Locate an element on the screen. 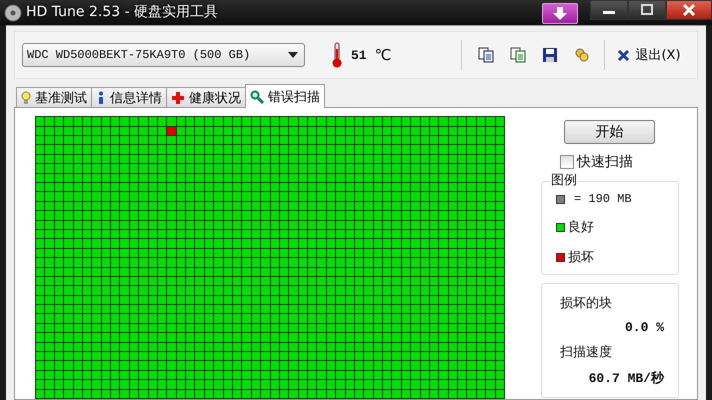  stat-value: 0.0 % is located at coordinates (644, 328).